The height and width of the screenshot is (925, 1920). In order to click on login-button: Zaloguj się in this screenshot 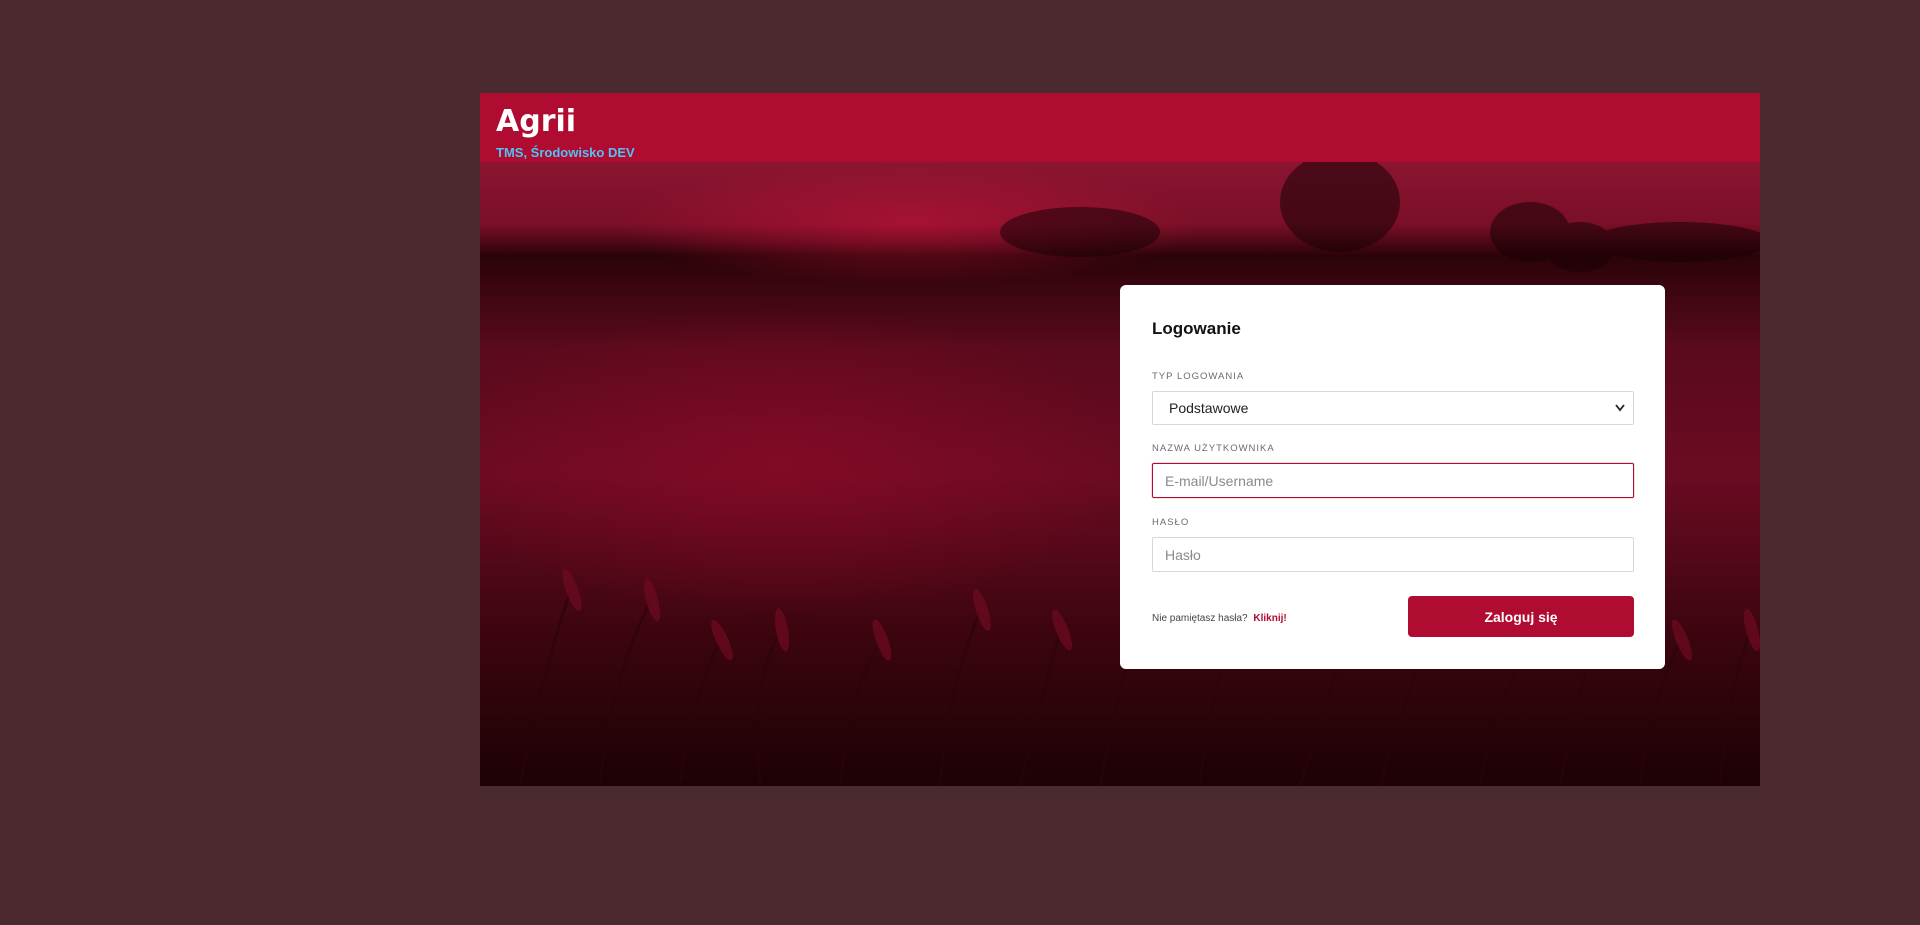, I will do `click(1521, 616)`.